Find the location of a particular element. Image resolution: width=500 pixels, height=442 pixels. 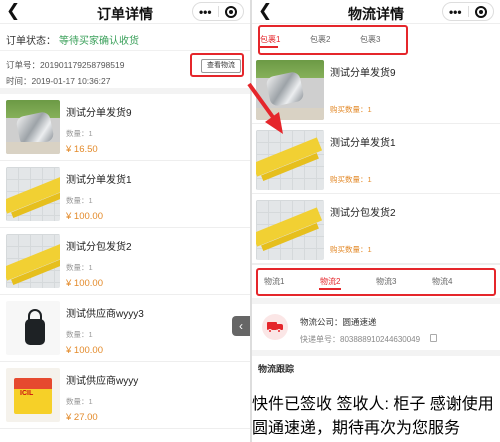

tracking-entry: 快件已签收 签收人: 柜子 感谢使用圆通速递，期待再次为您服务 is located at coordinates (376, 413).